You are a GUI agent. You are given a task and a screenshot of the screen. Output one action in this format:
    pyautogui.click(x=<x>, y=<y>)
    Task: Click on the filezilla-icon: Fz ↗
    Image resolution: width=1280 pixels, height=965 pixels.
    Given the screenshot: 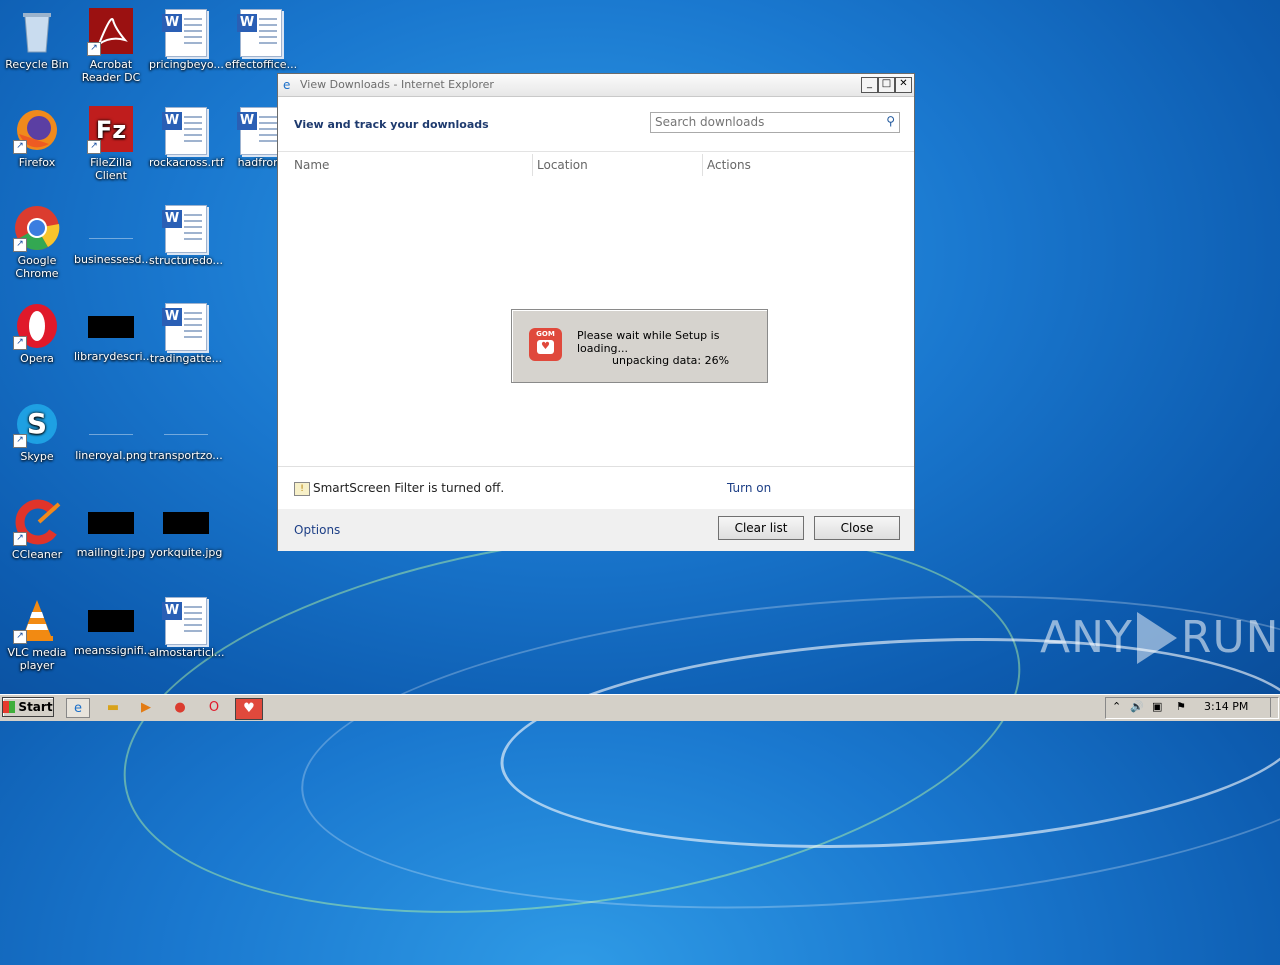 What is the action you would take?
    pyautogui.click(x=111, y=130)
    